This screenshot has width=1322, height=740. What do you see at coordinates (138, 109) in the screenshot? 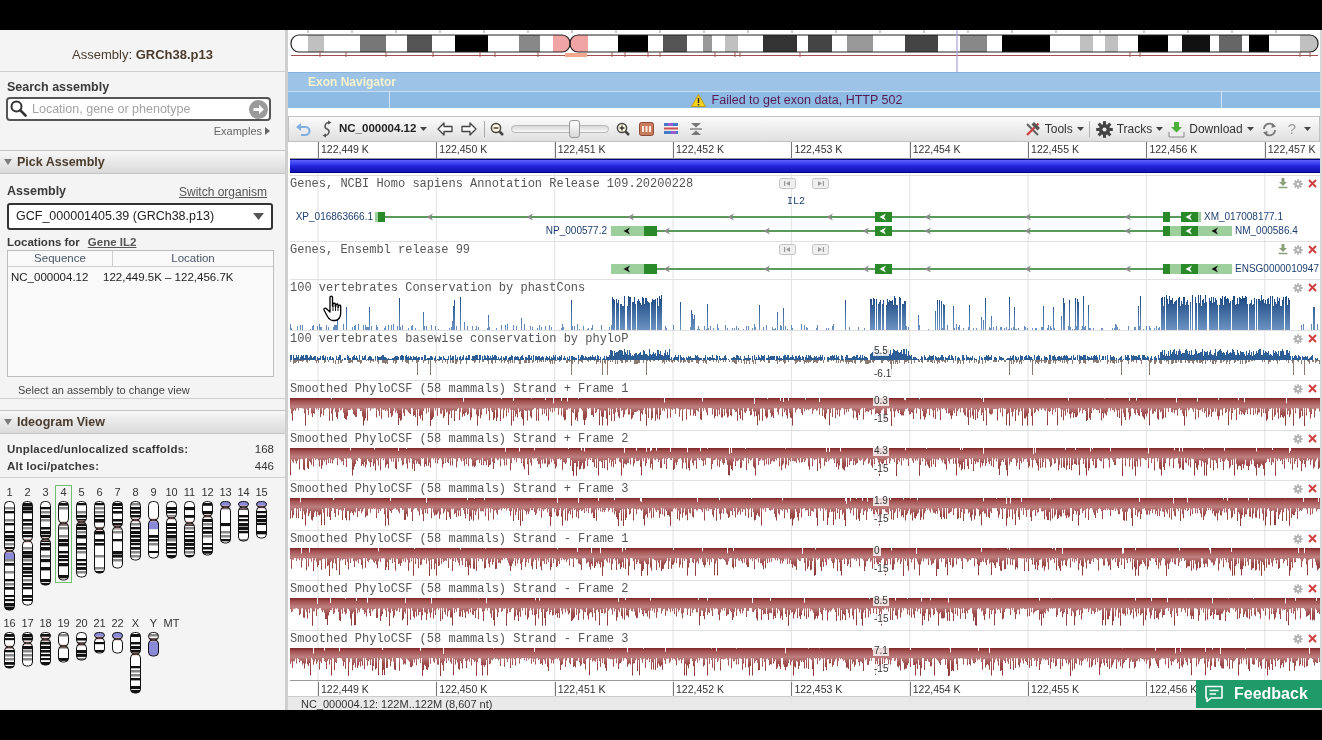
I see `search-field: Location, gene or phenotype` at bounding box center [138, 109].